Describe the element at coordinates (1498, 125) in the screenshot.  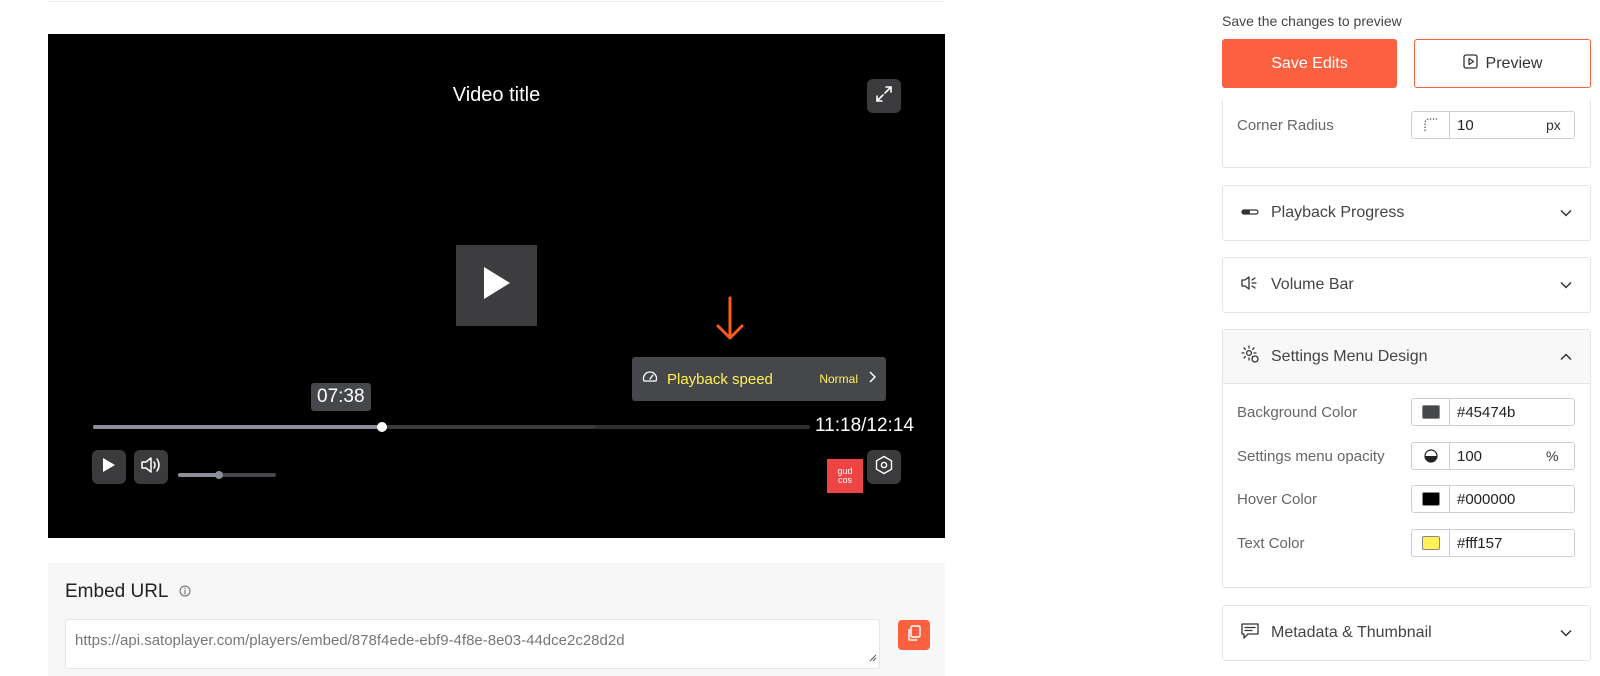
I see `corner-radius-value: 10` at that location.